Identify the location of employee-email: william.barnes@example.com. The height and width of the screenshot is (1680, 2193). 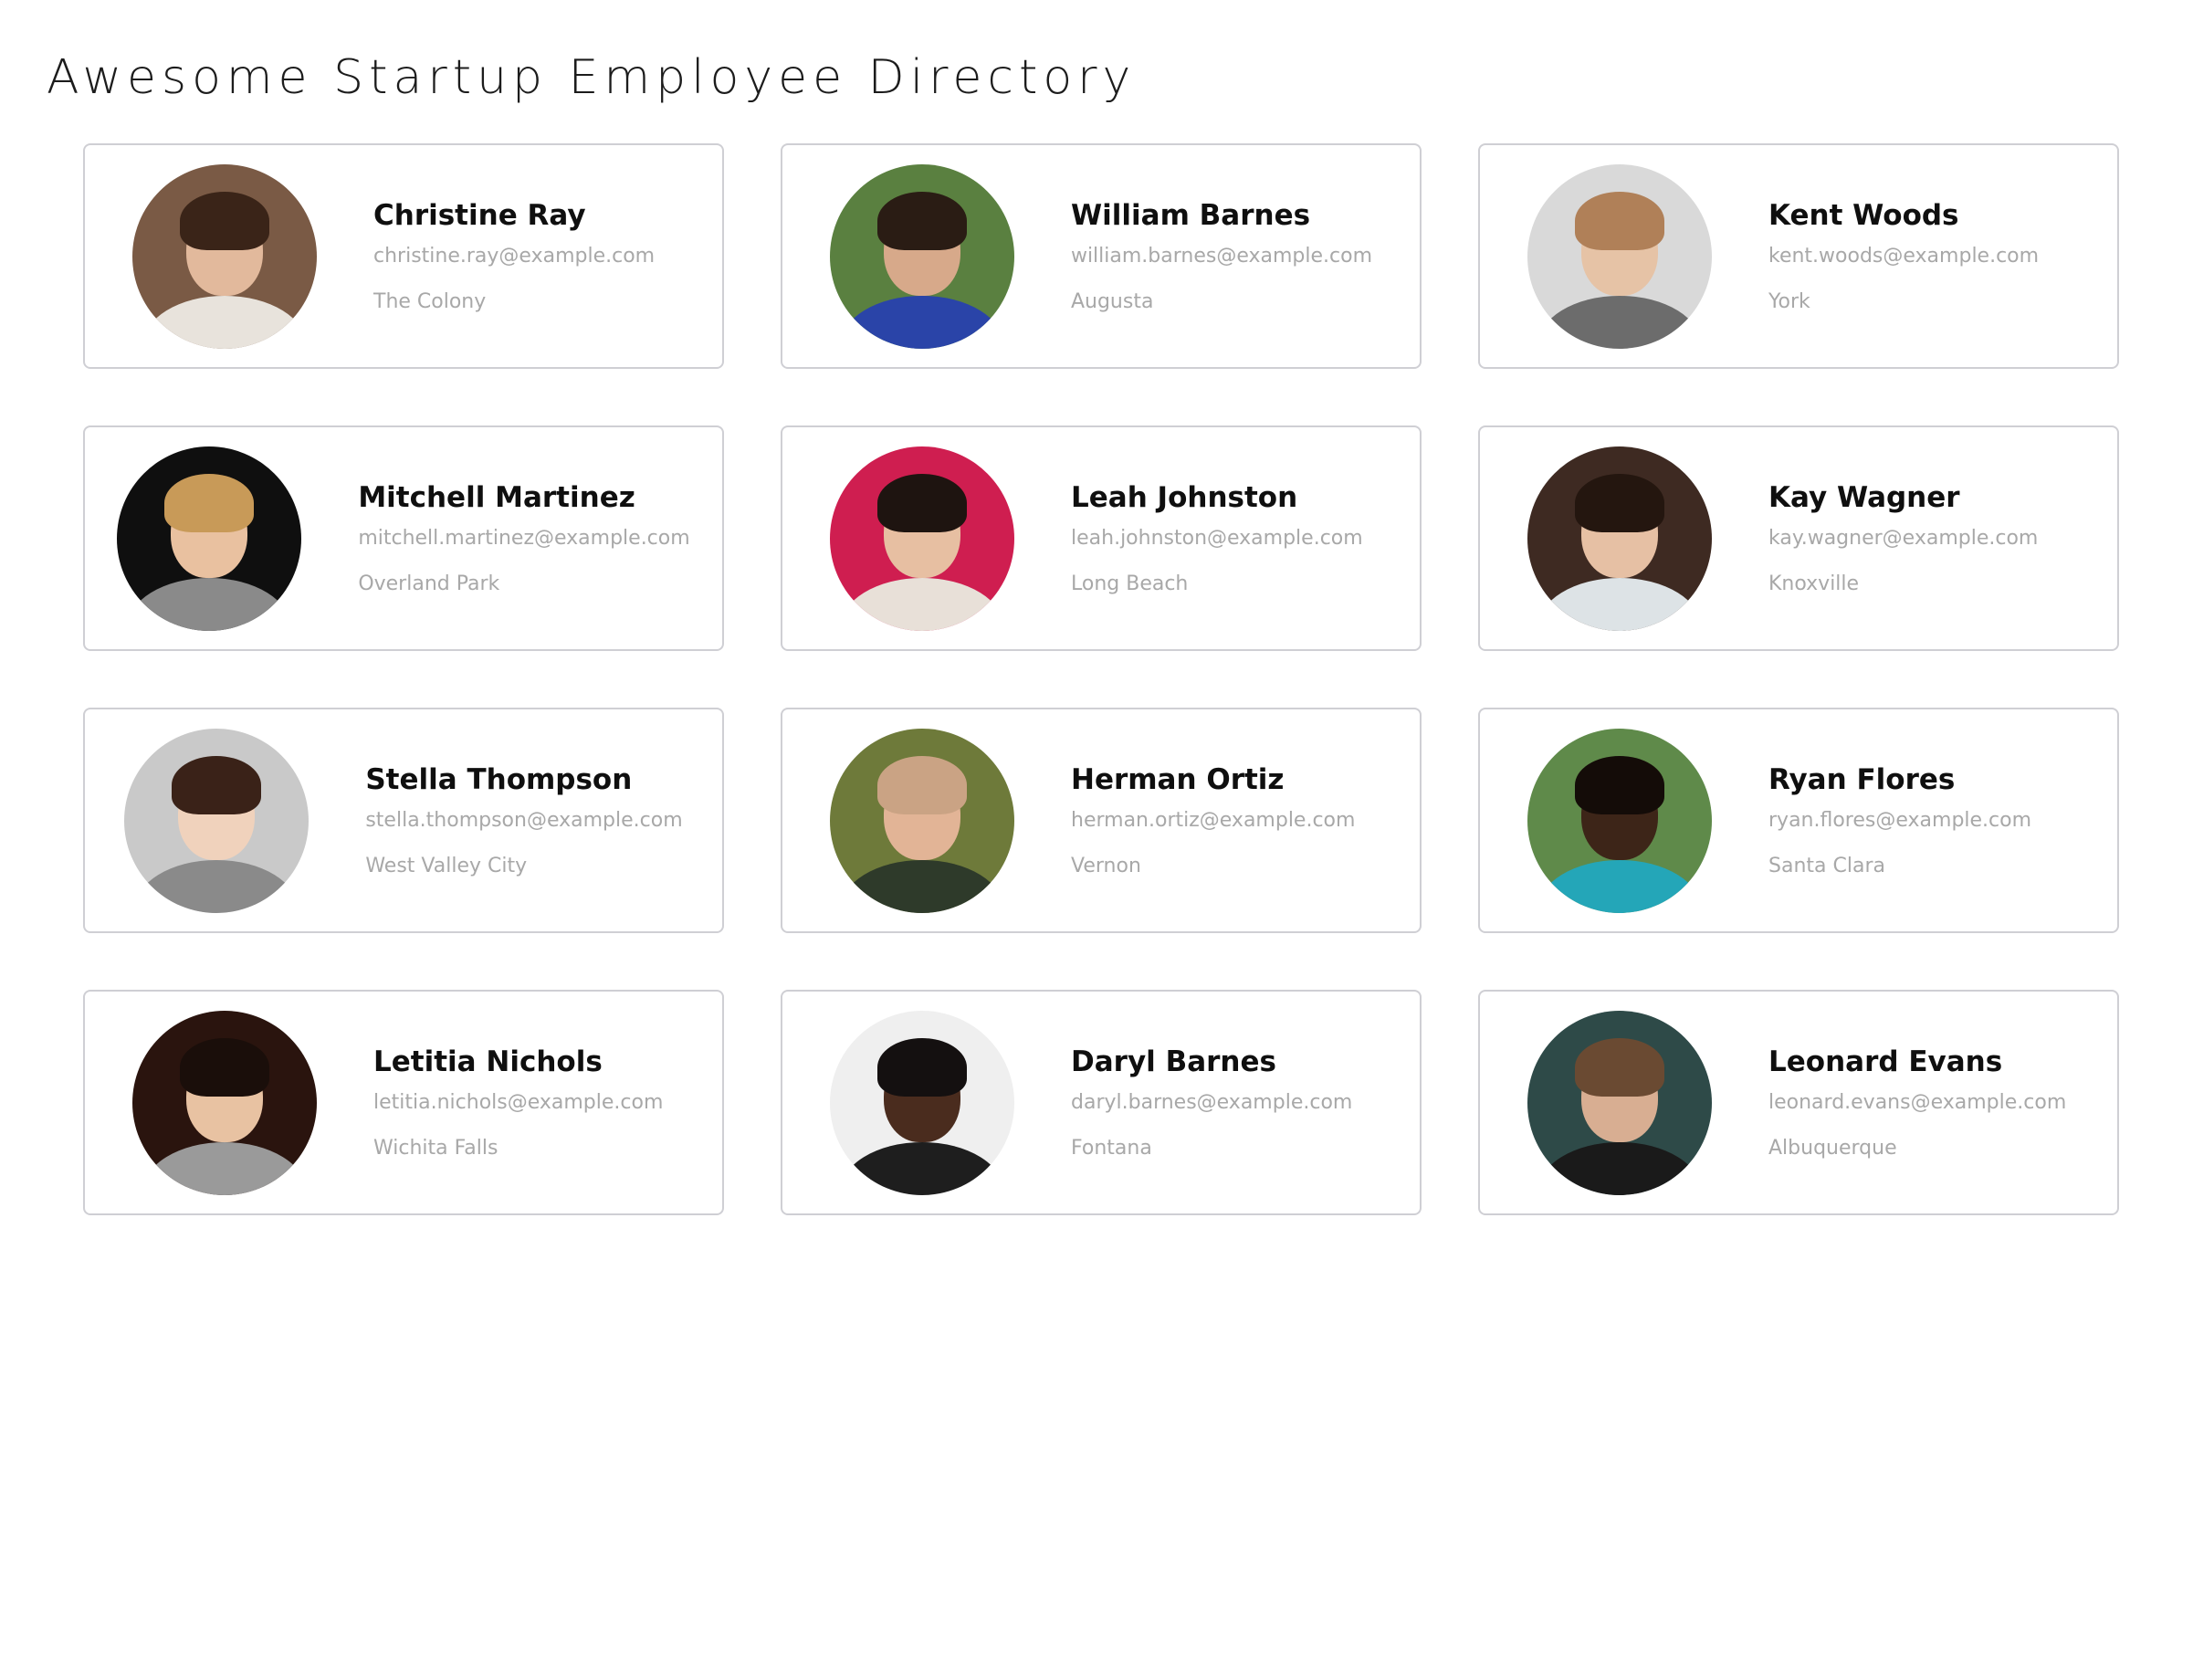
(1222, 256).